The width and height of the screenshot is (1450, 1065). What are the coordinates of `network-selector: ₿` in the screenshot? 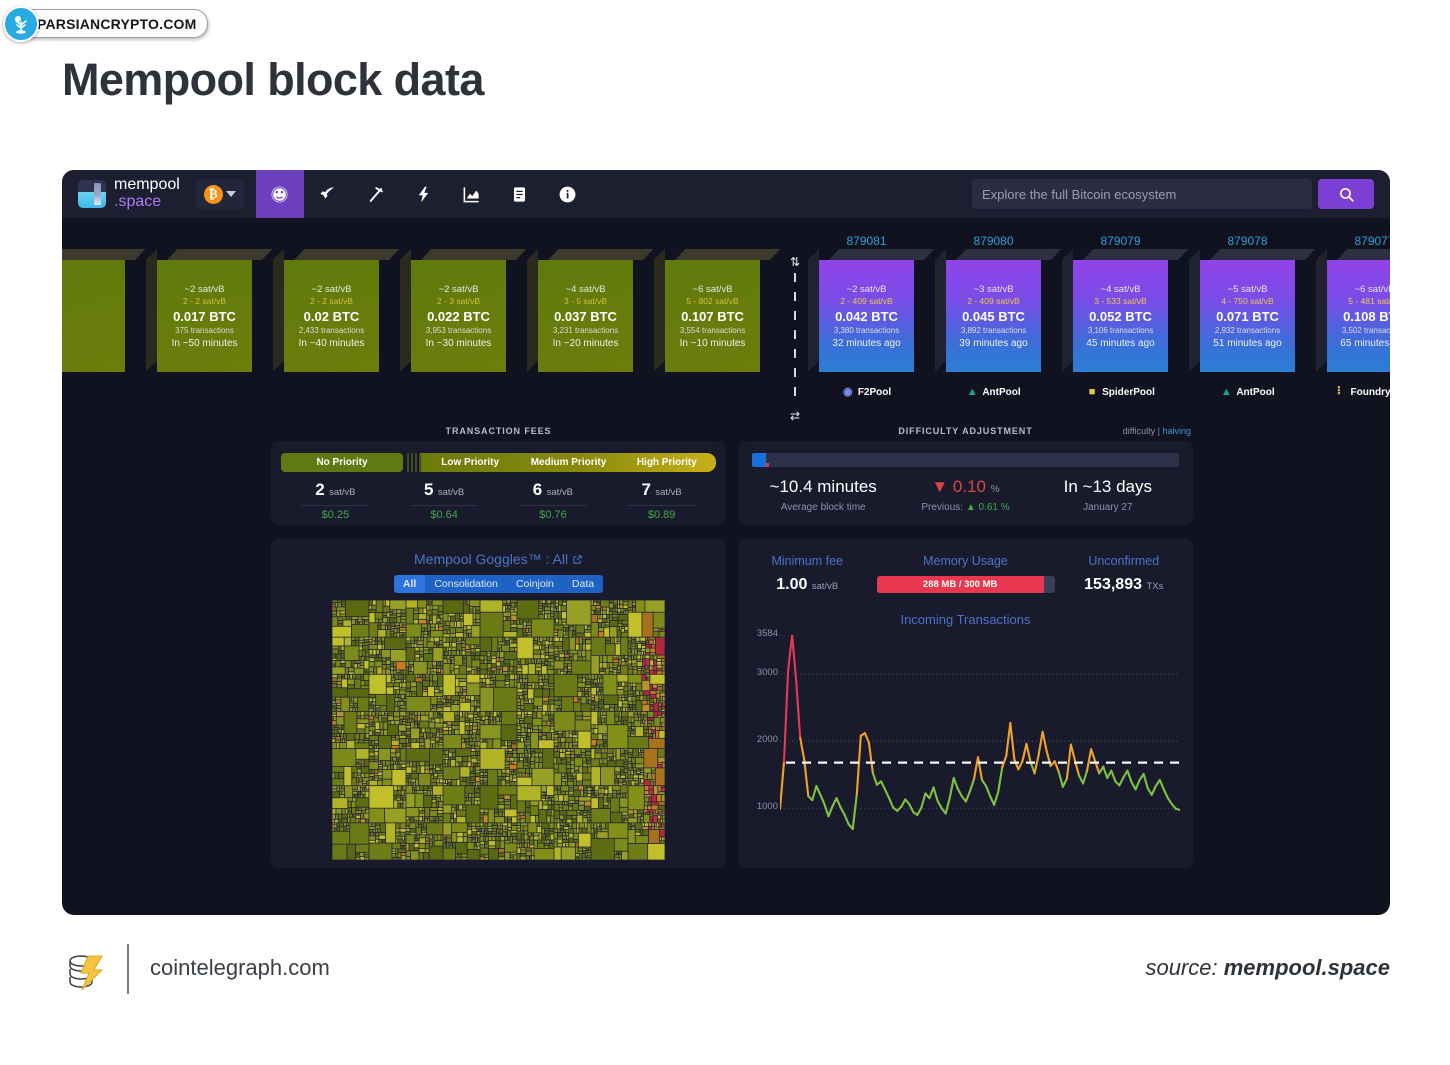 It's located at (219, 194).